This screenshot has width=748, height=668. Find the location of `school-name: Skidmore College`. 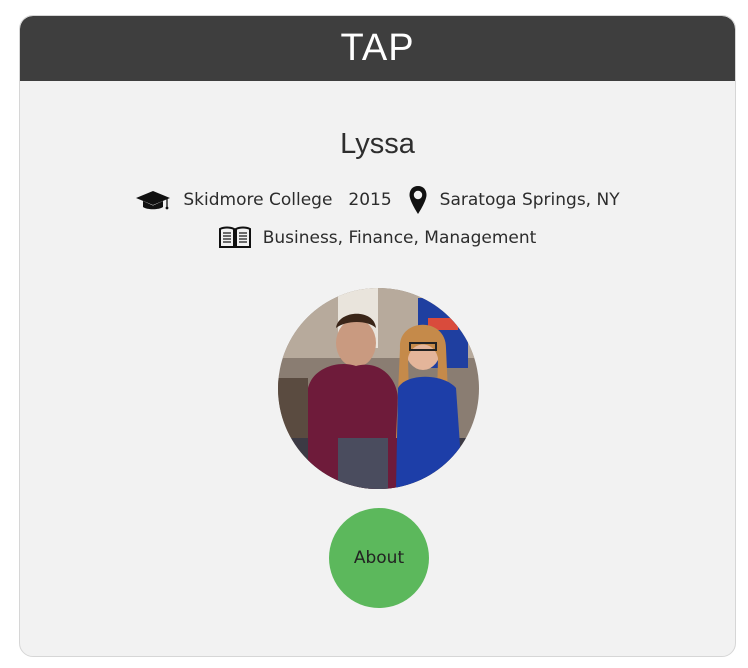

school-name: Skidmore College is located at coordinates (258, 200).